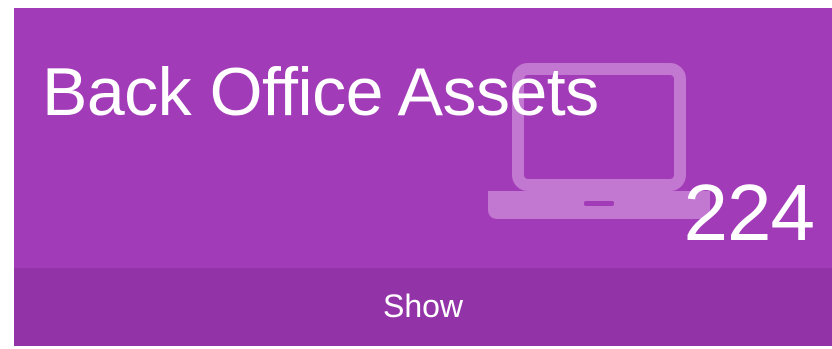  I want to click on show-button-label: Show, so click(423, 306).